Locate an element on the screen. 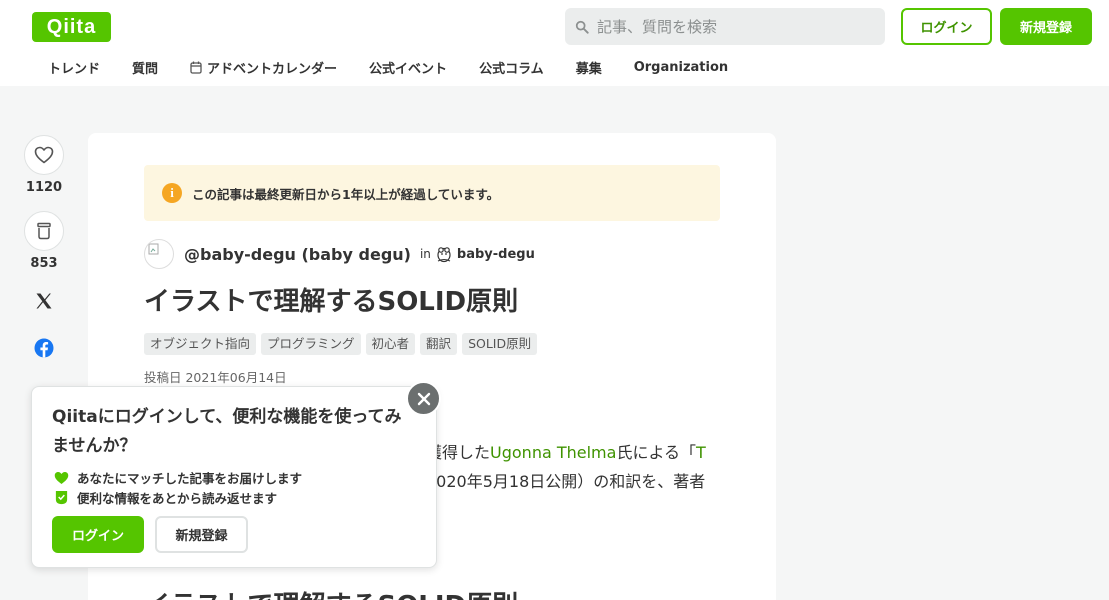 The width and height of the screenshot is (1109, 600). nav-item-label: トレンド is located at coordinates (74, 69).